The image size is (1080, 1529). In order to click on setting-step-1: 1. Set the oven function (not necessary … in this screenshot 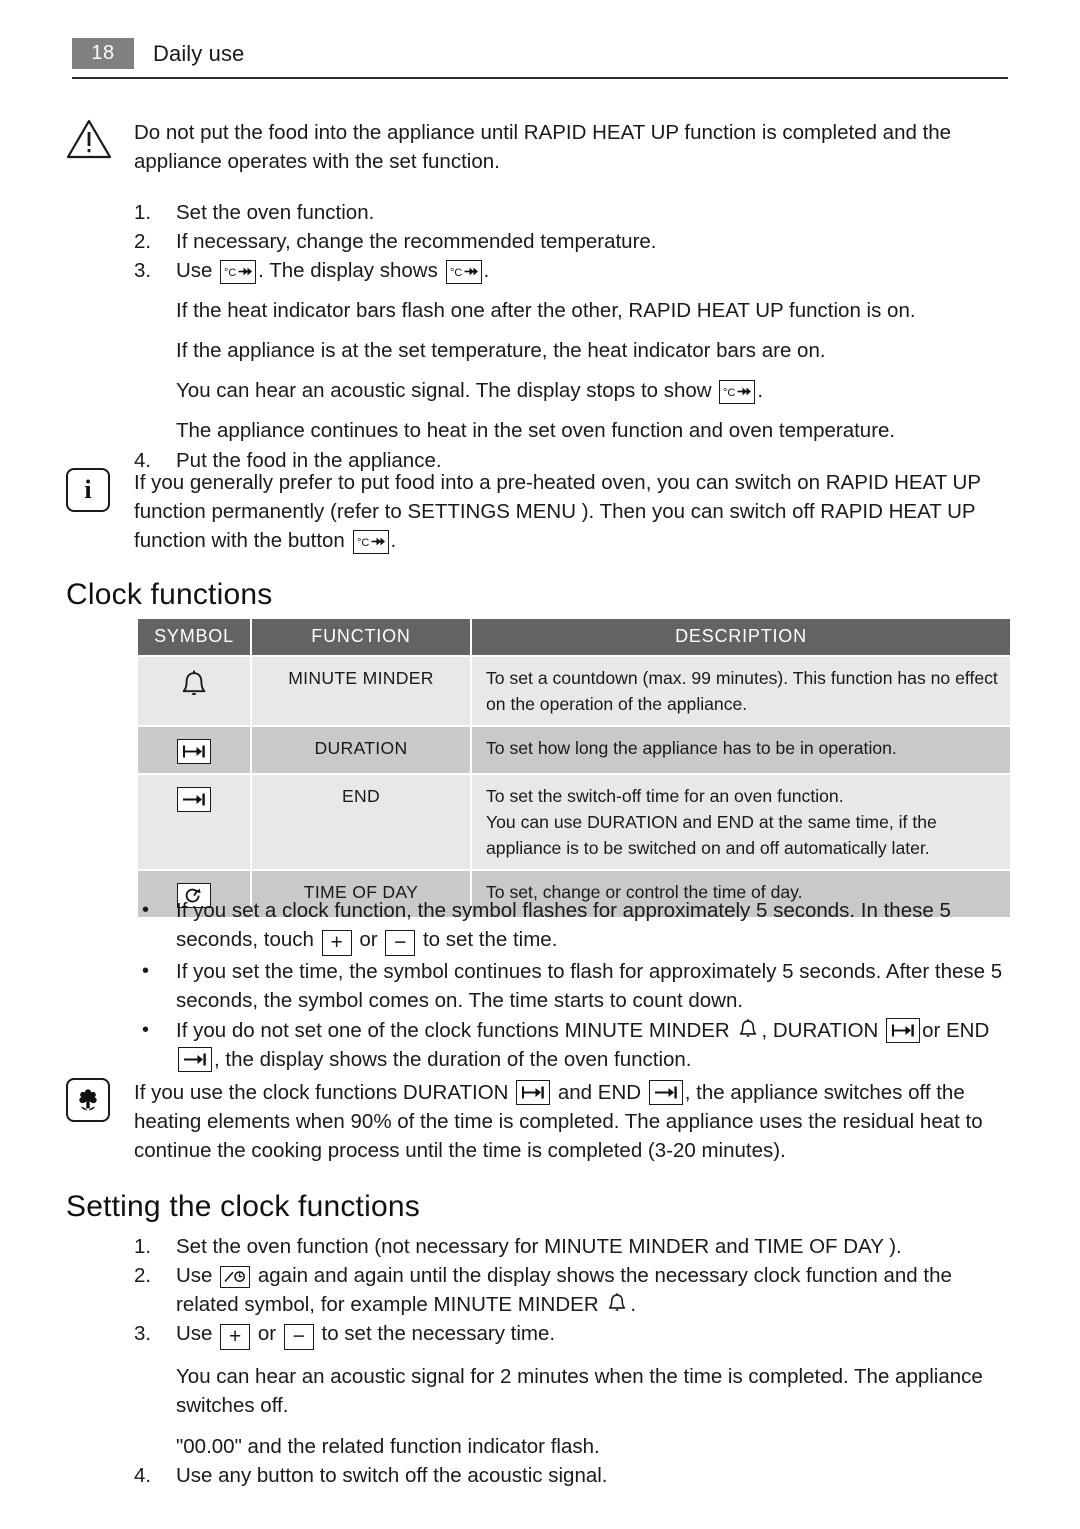, I will do `click(573, 1246)`.